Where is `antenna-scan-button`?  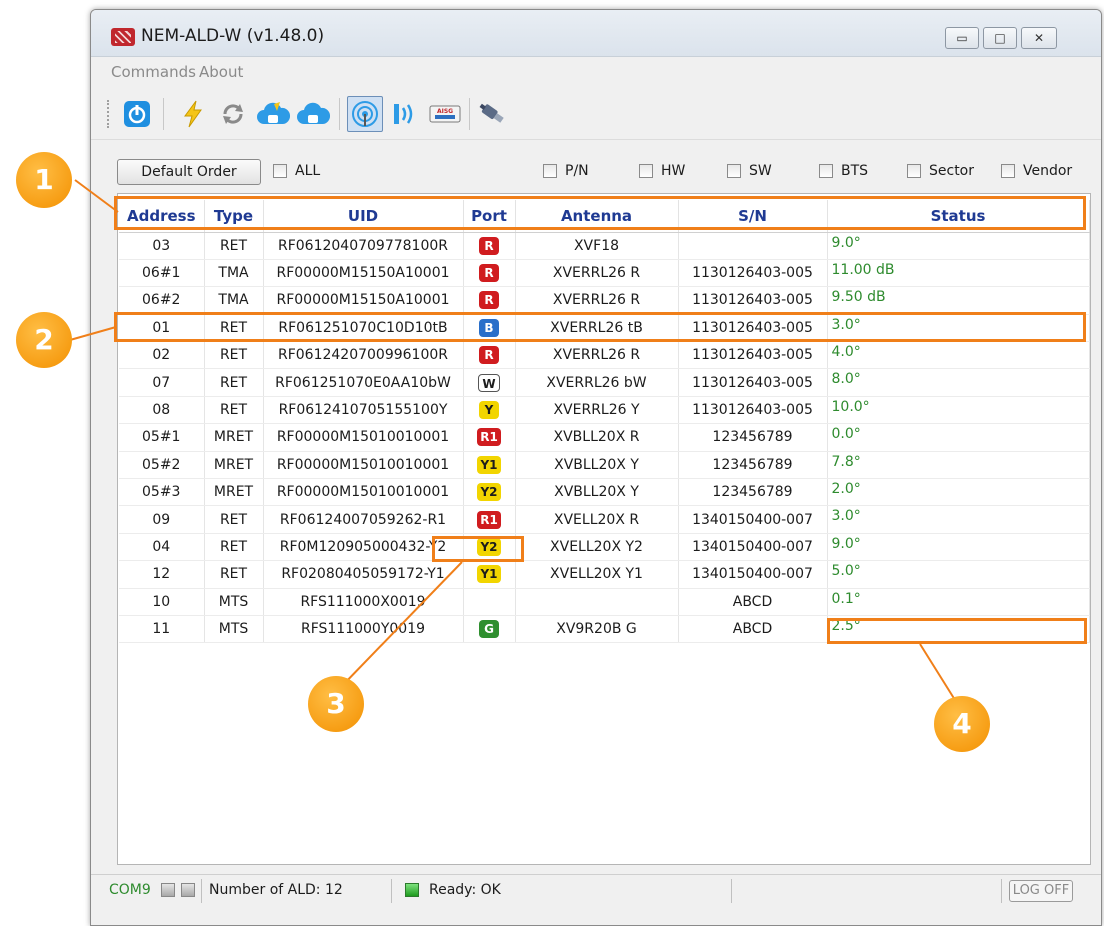 antenna-scan-button is located at coordinates (365, 114).